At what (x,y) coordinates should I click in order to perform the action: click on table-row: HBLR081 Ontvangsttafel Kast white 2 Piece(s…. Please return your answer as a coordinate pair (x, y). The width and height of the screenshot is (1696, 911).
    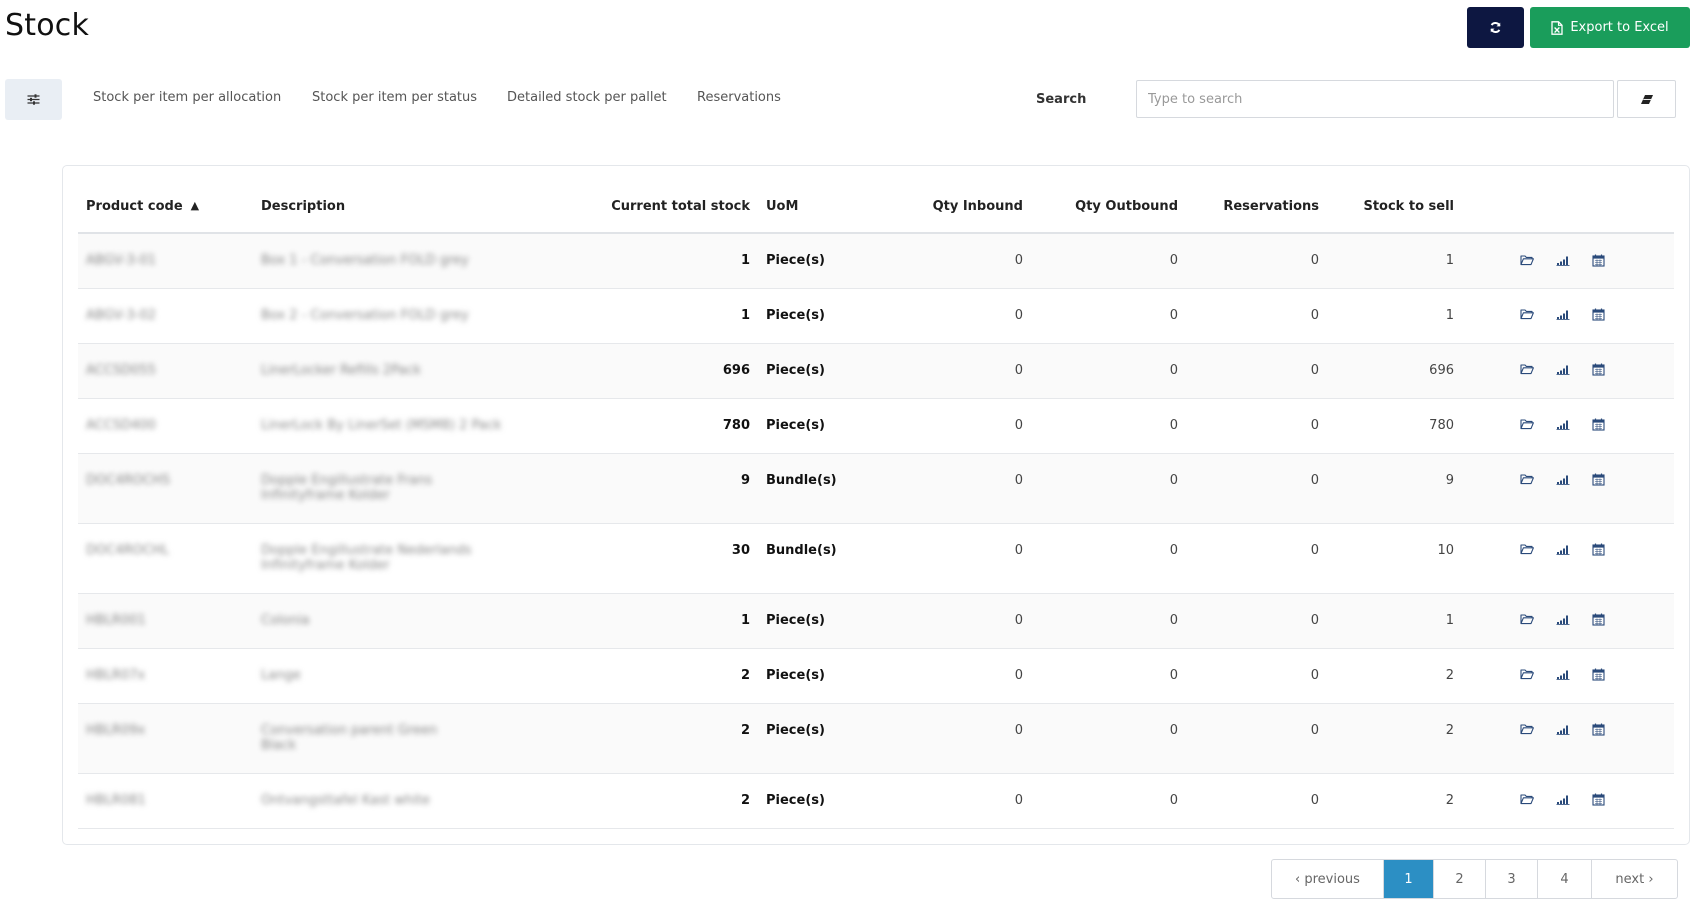
    Looking at the image, I should click on (876, 801).